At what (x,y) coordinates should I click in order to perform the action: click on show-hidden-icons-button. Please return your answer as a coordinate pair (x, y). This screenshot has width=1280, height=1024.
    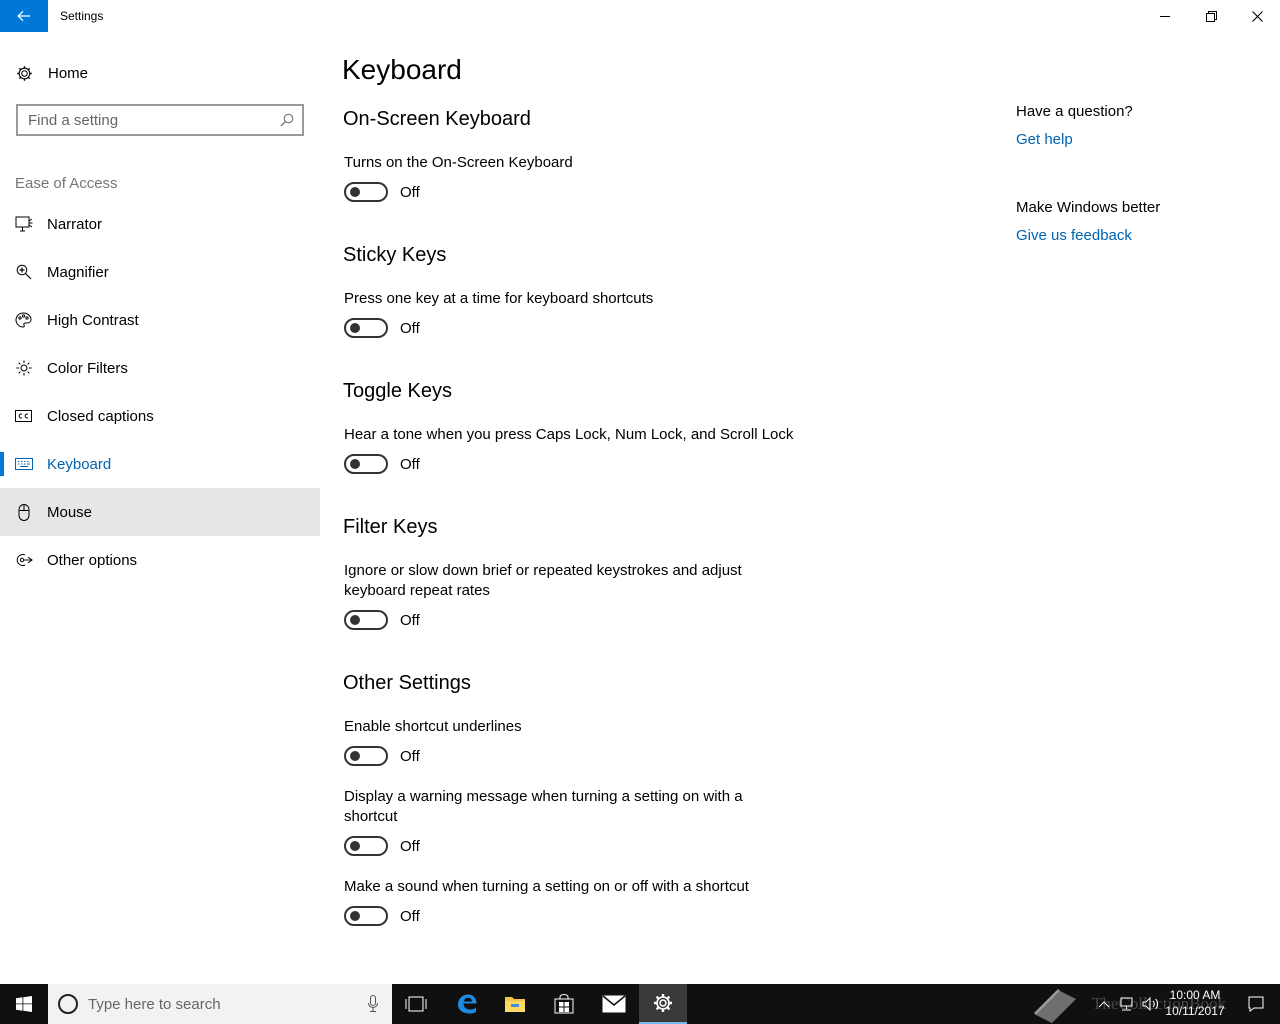
    Looking at the image, I should click on (1104, 1004).